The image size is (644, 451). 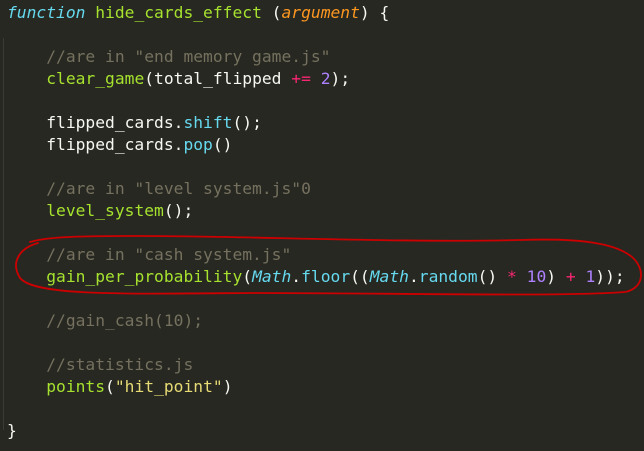 What do you see at coordinates (328, 265) in the screenshot?
I see `red-circle-annotation` at bounding box center [328, 265].